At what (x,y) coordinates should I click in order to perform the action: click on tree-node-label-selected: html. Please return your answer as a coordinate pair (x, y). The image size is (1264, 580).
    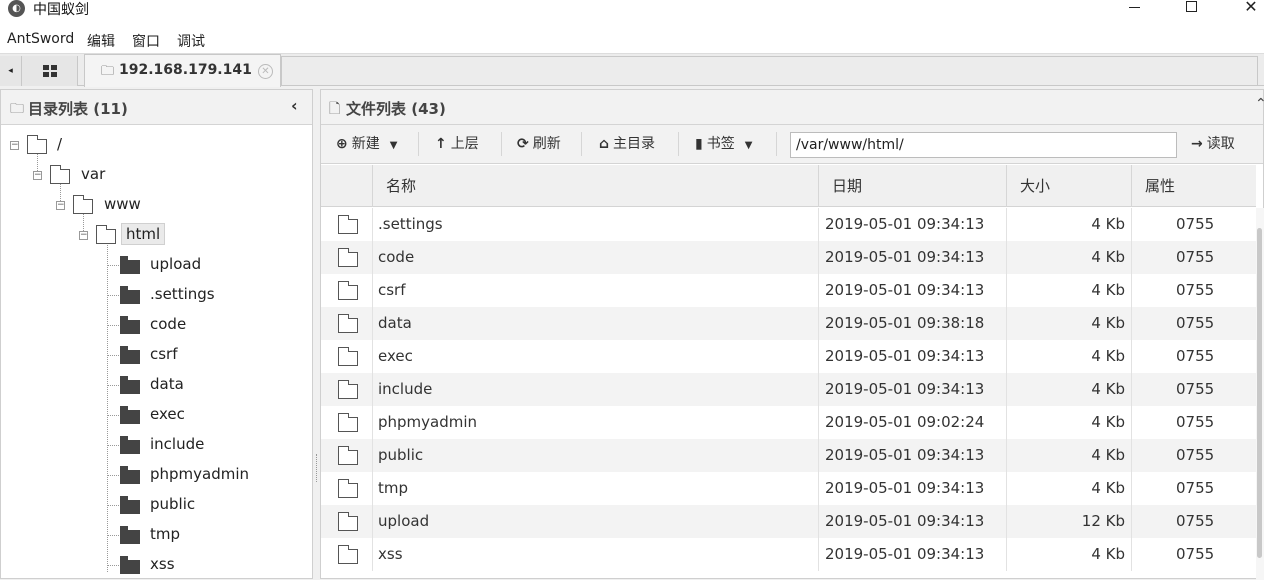
    Looking at the image, I should click on (143, 234).